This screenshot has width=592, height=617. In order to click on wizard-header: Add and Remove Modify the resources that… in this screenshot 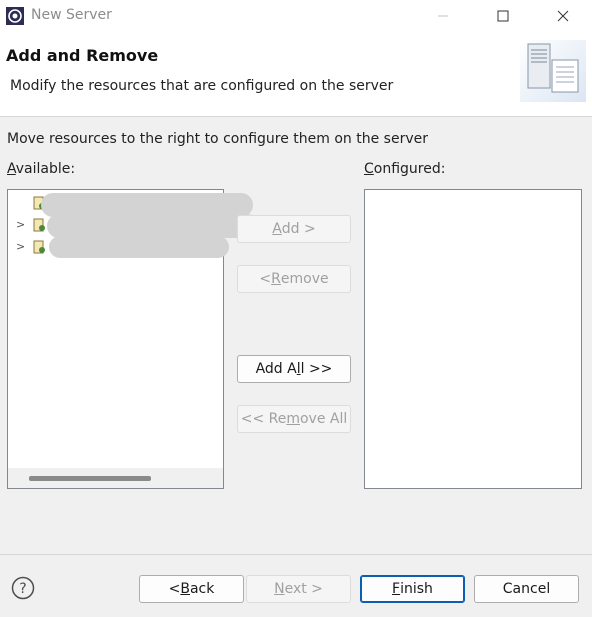, I will do `click(296, 74)`.